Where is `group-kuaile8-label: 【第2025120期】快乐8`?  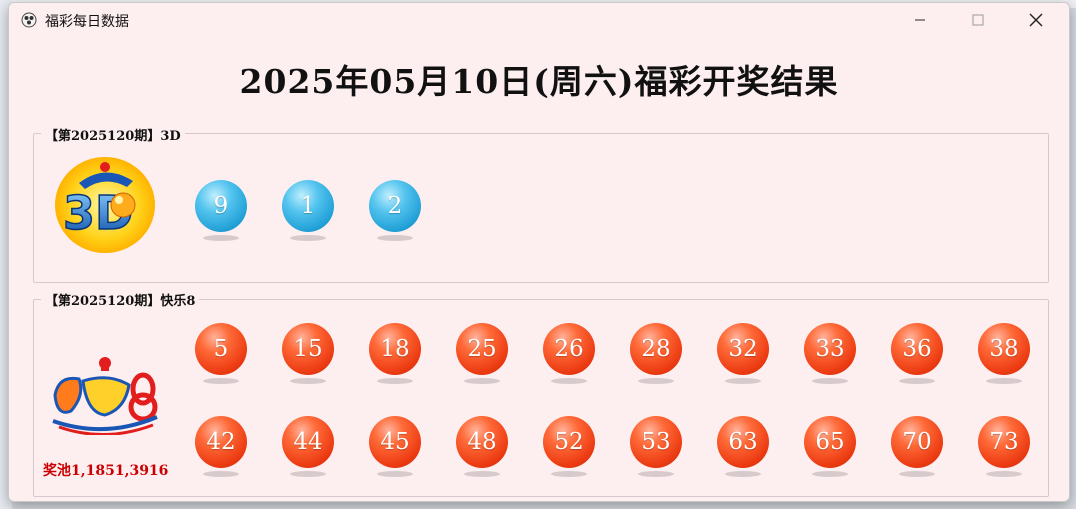
group-kuaile8-label: 【第2025120期】快乐8 is located at coordinates (120, 299).